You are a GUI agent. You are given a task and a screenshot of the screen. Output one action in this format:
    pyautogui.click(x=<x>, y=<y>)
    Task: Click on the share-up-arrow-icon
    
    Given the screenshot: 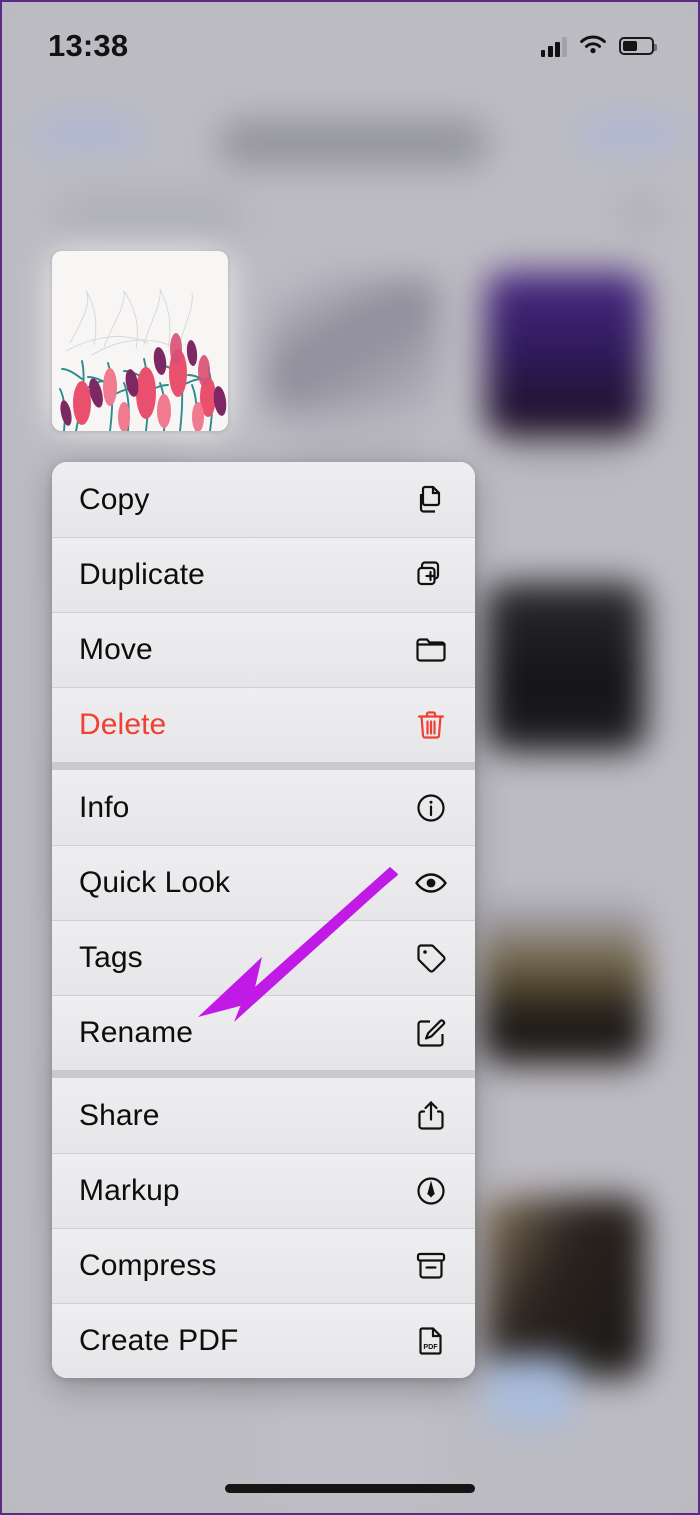 What is the action you would take?
    pyautogui.click(x=431, y=1116)
    